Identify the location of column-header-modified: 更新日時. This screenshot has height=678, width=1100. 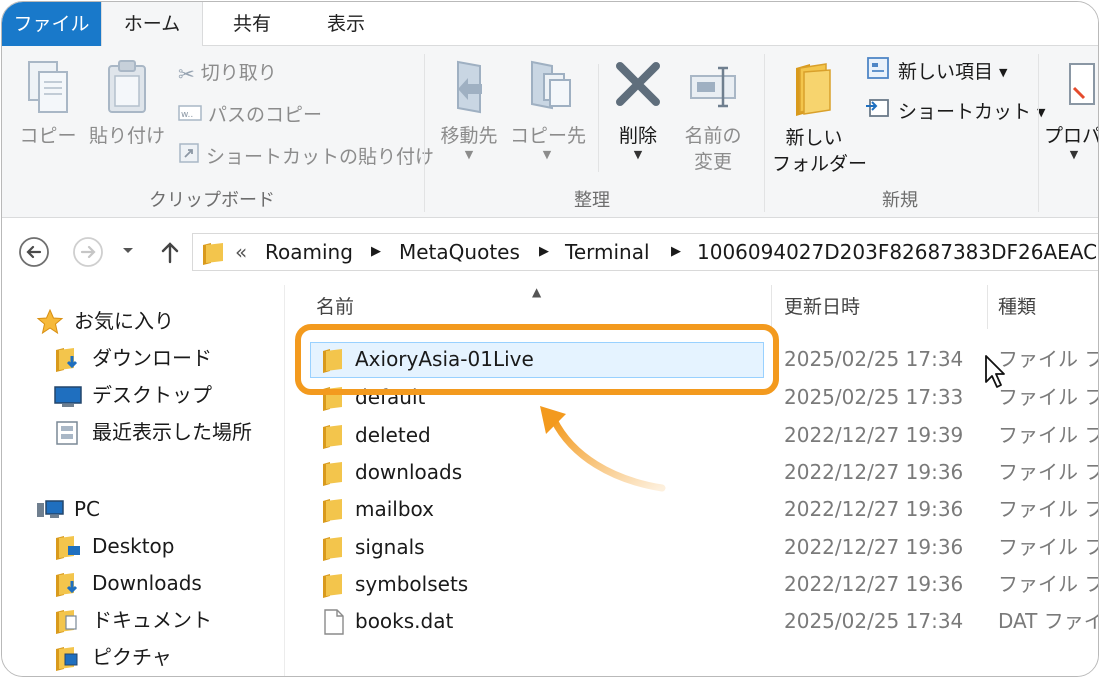
(880, 307).